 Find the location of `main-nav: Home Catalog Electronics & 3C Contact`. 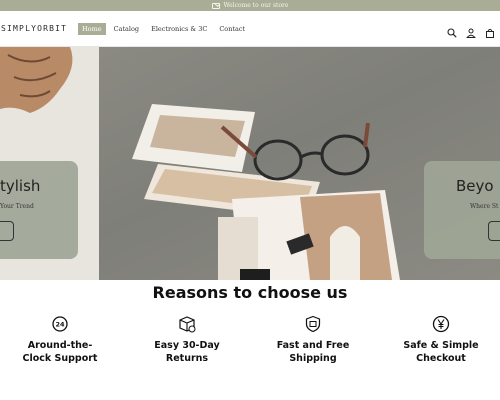

main-nav: Home Catalog Electronics & 3C Contact is located at coordinates (165, 29).